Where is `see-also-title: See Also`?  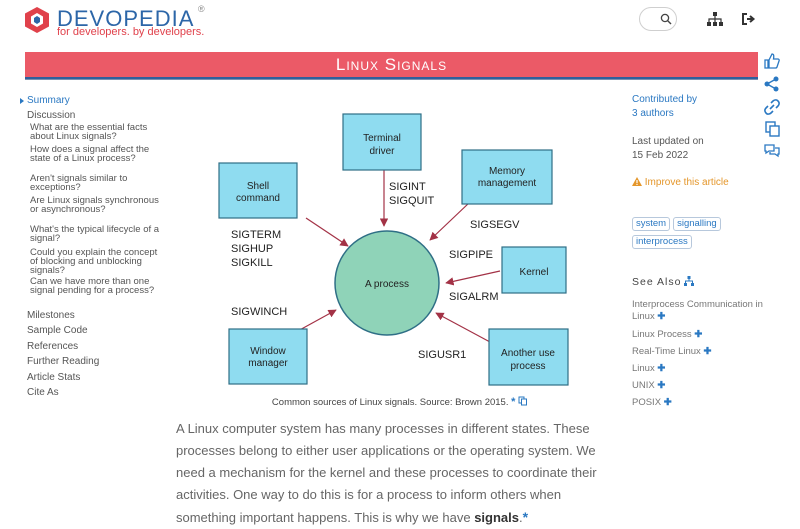 see-also-title: See Also is located at coordinates (657, 282).